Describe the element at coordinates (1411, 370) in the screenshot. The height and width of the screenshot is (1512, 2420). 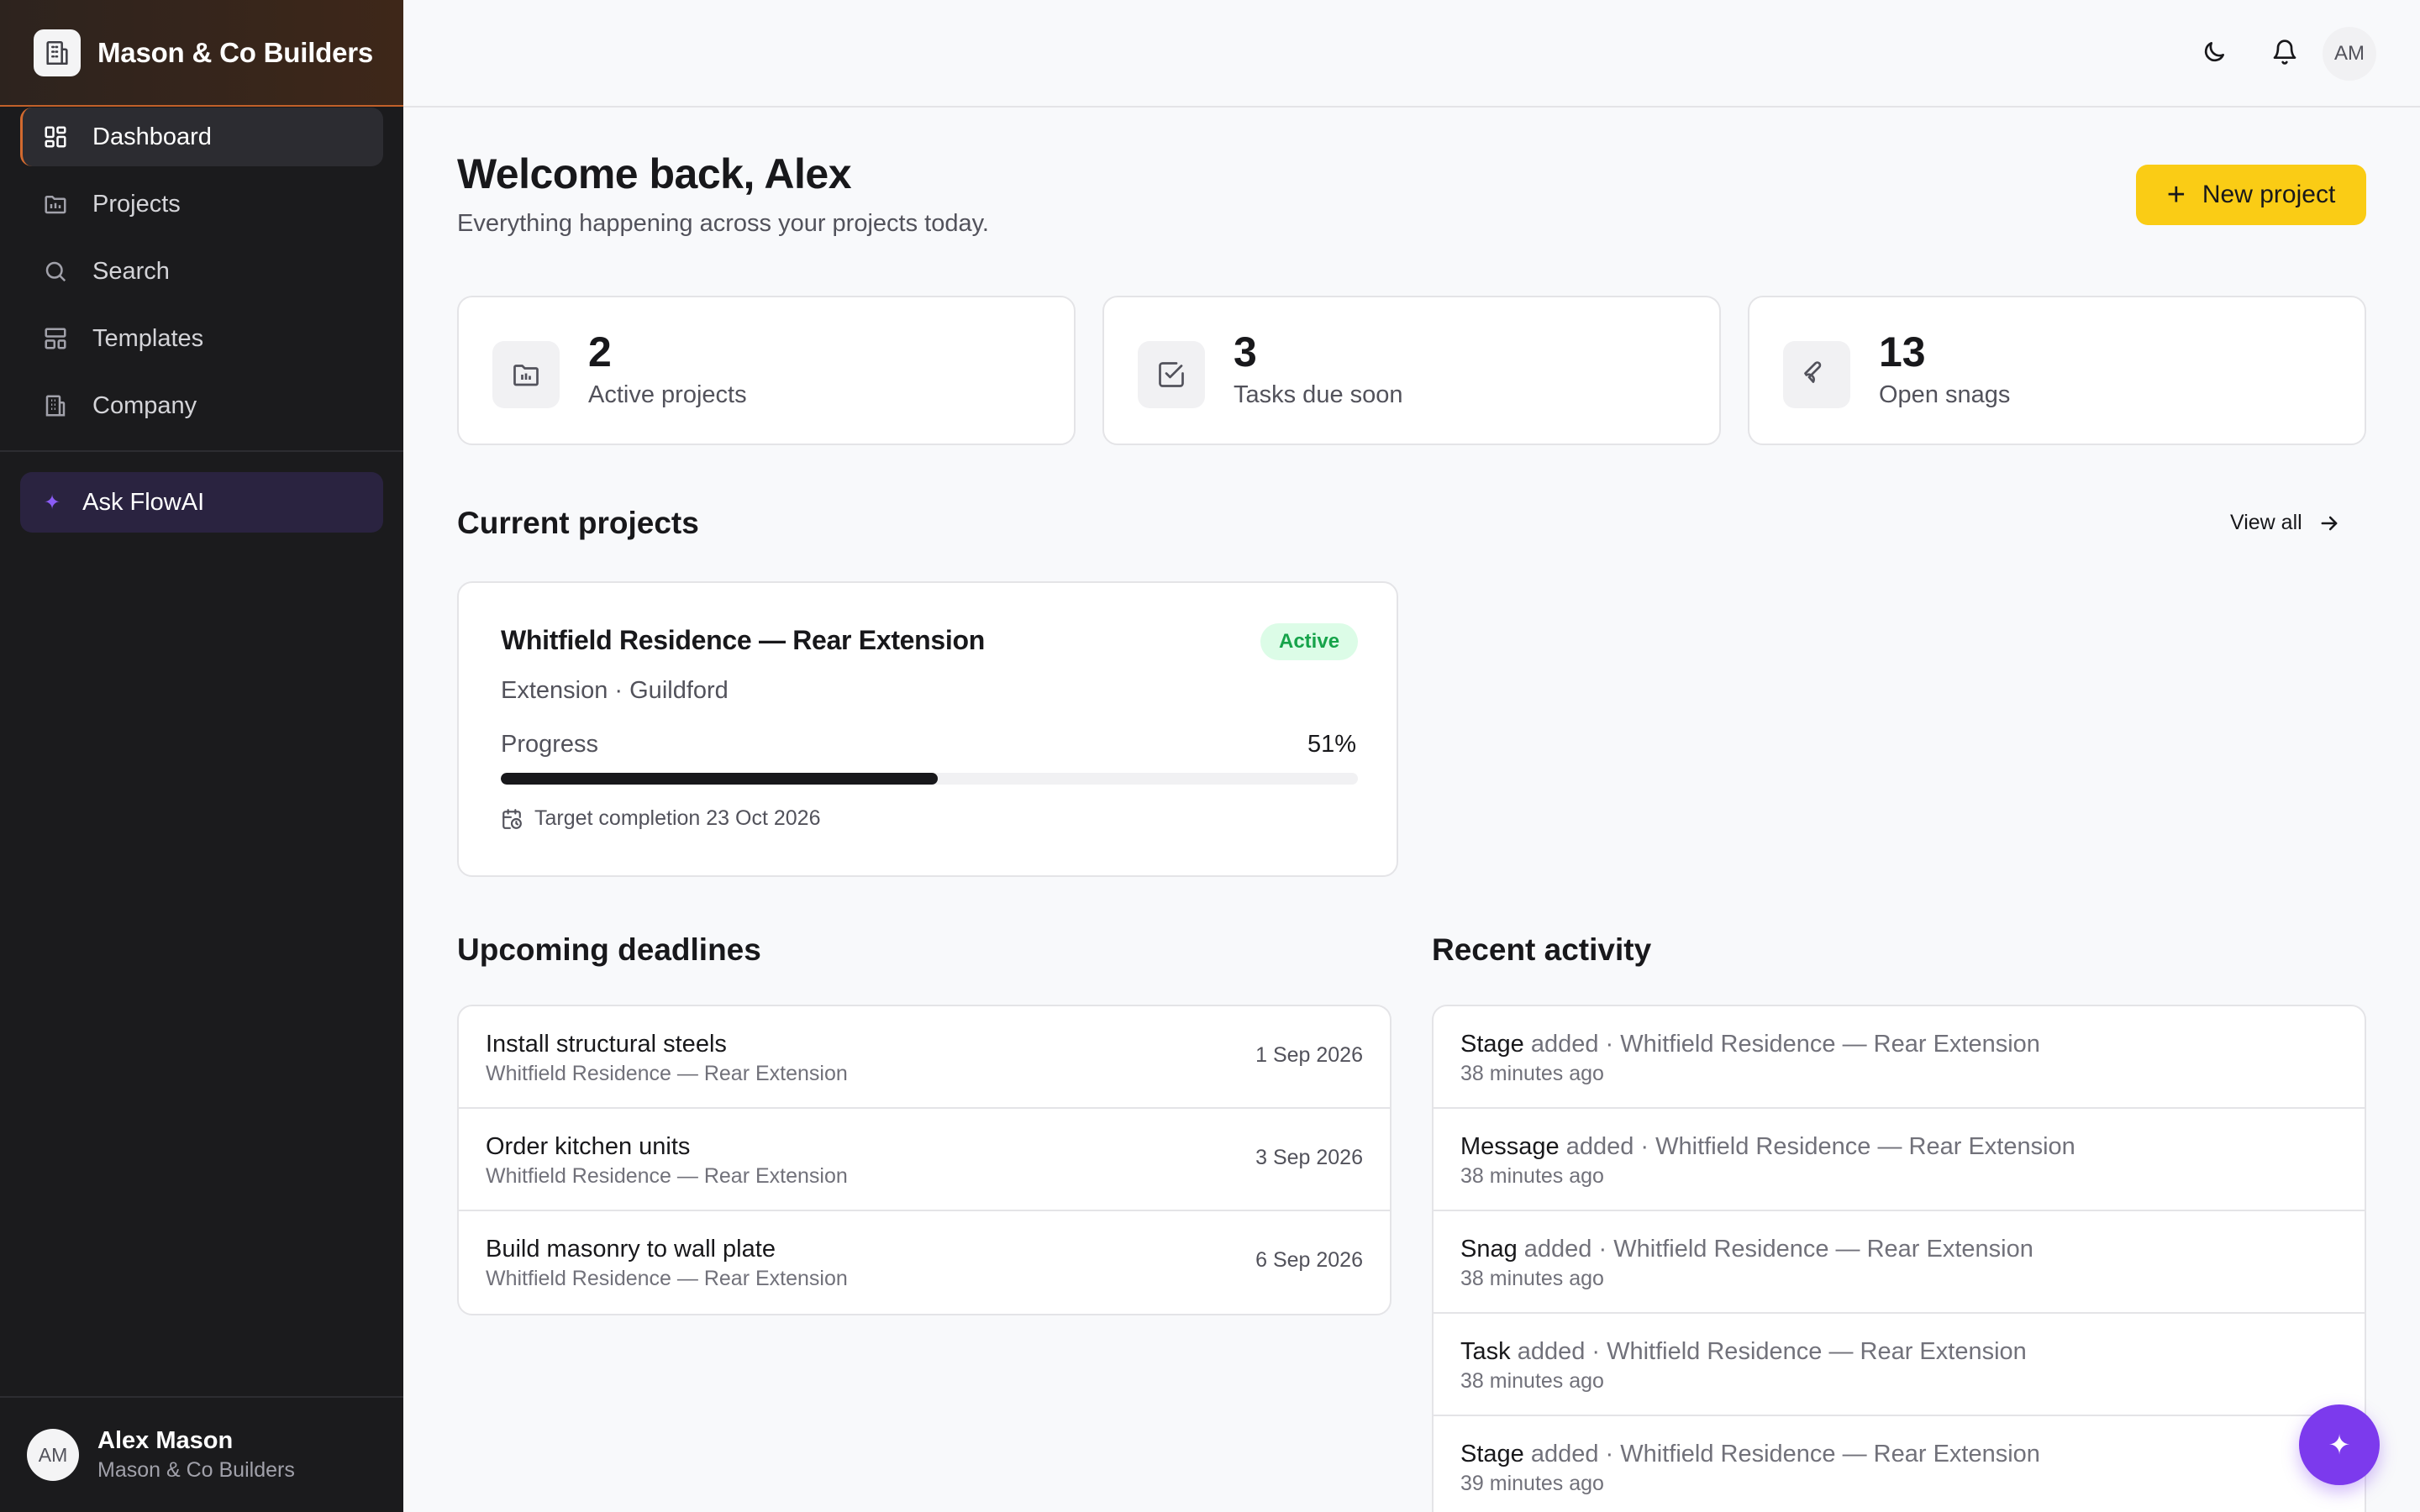
I see `stat-card-tasks-due: 3 Tasks due soon` at that location.